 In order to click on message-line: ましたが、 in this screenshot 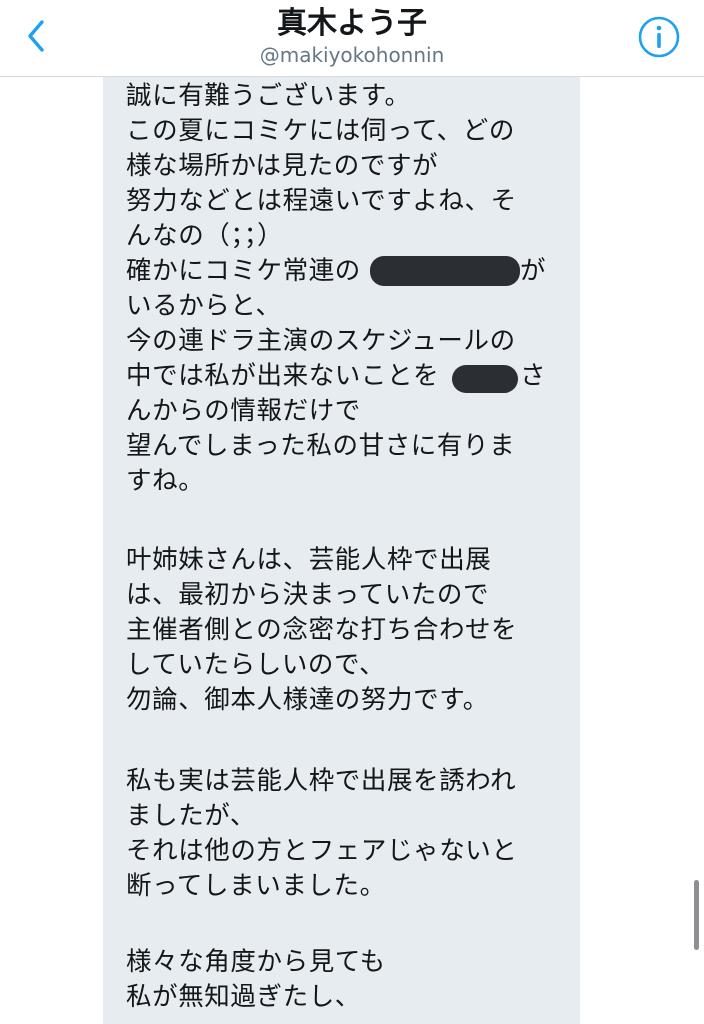, I will do `click(191, 816)`.